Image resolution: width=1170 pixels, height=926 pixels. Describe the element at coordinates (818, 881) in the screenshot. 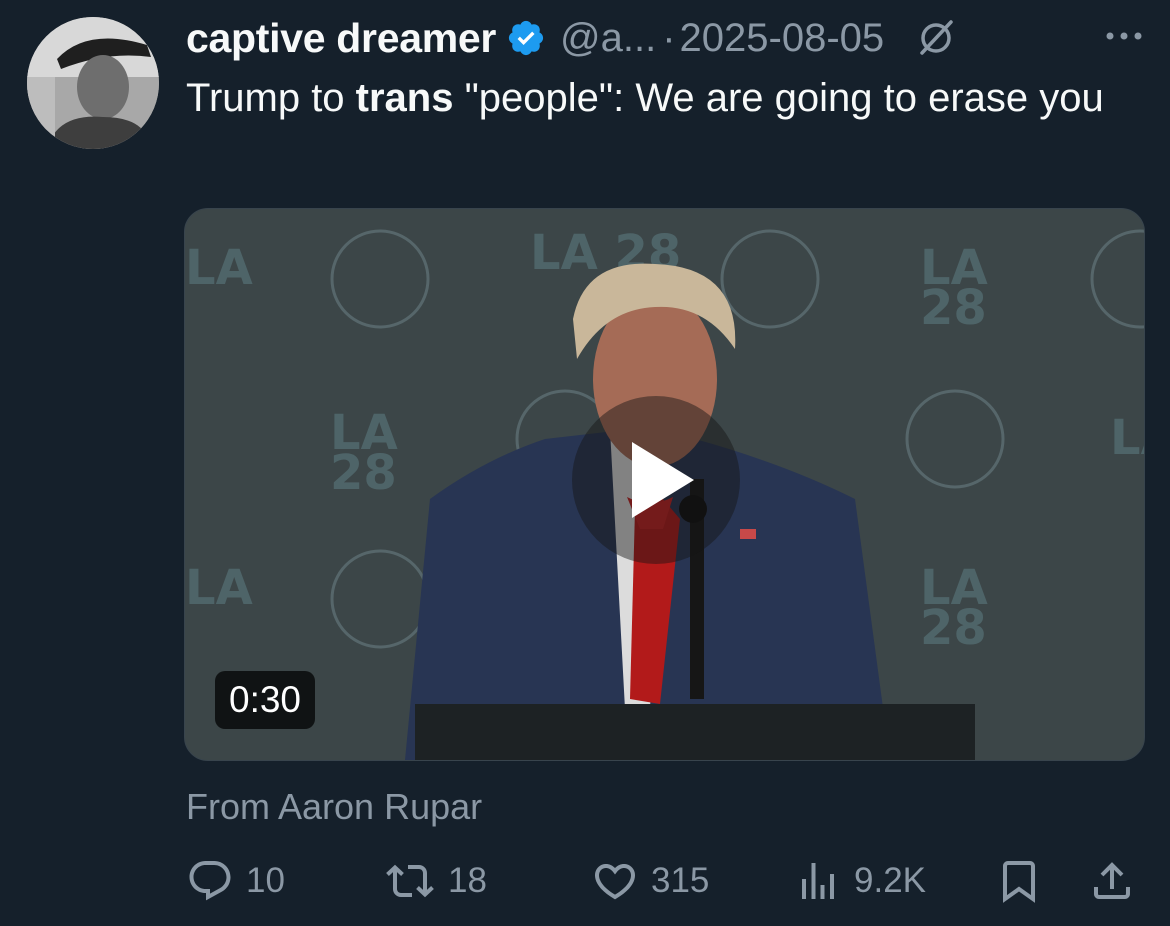

I see `views-chart-icon` at that location.